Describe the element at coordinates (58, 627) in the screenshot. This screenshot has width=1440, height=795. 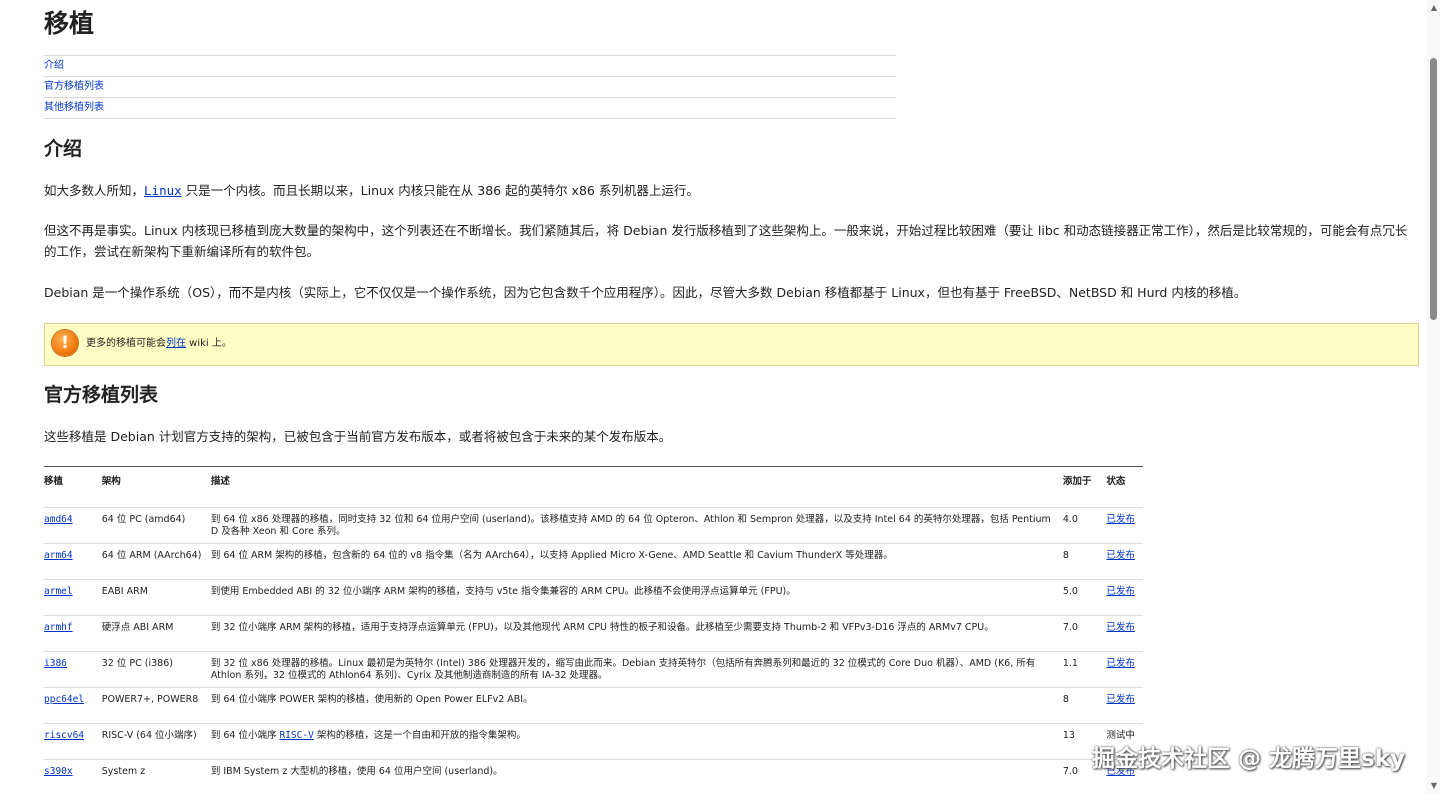
I see `port-link-armhf: armhf` at that location.